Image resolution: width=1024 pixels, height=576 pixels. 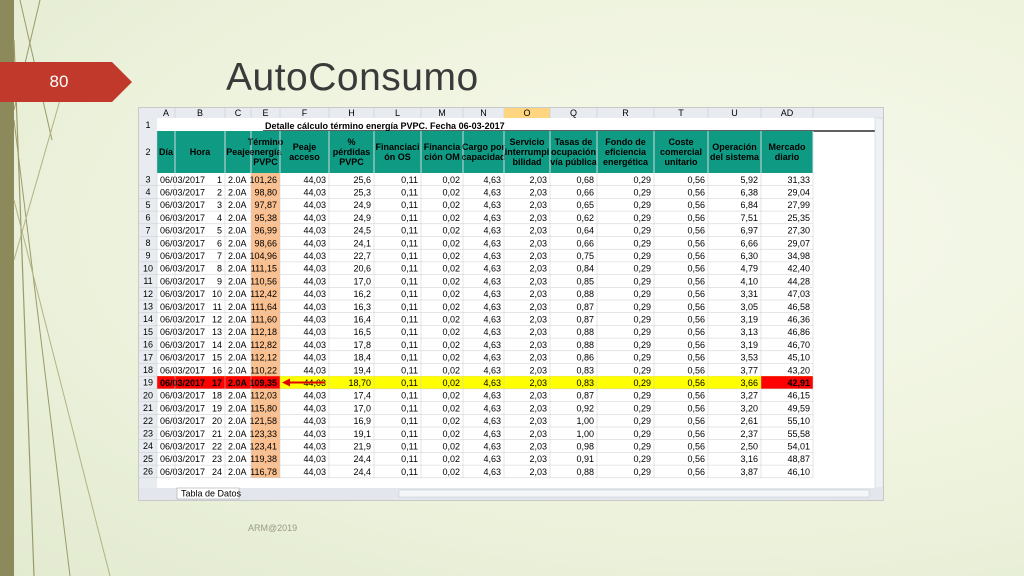 I want to click on column-header-text: capacidad, so click(x=483, y=157).